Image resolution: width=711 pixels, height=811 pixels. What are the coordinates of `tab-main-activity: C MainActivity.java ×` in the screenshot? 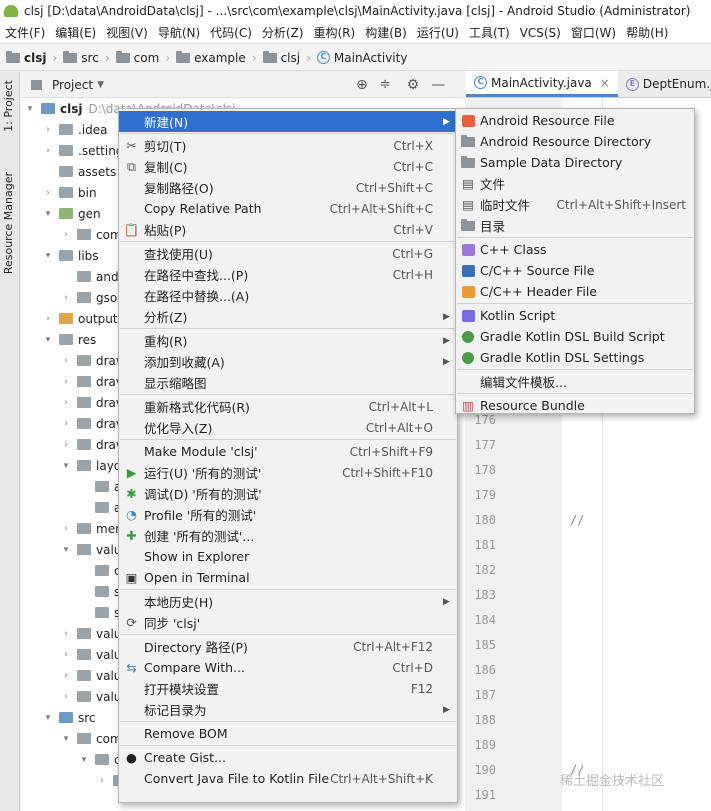 It's located at (542, 84).